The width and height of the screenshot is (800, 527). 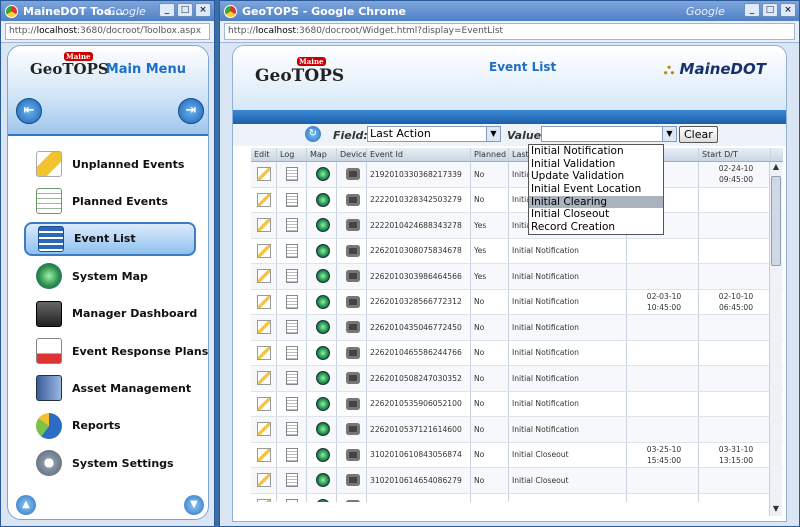 I want to click on column-header: Planned, so click(x=490, y=154).